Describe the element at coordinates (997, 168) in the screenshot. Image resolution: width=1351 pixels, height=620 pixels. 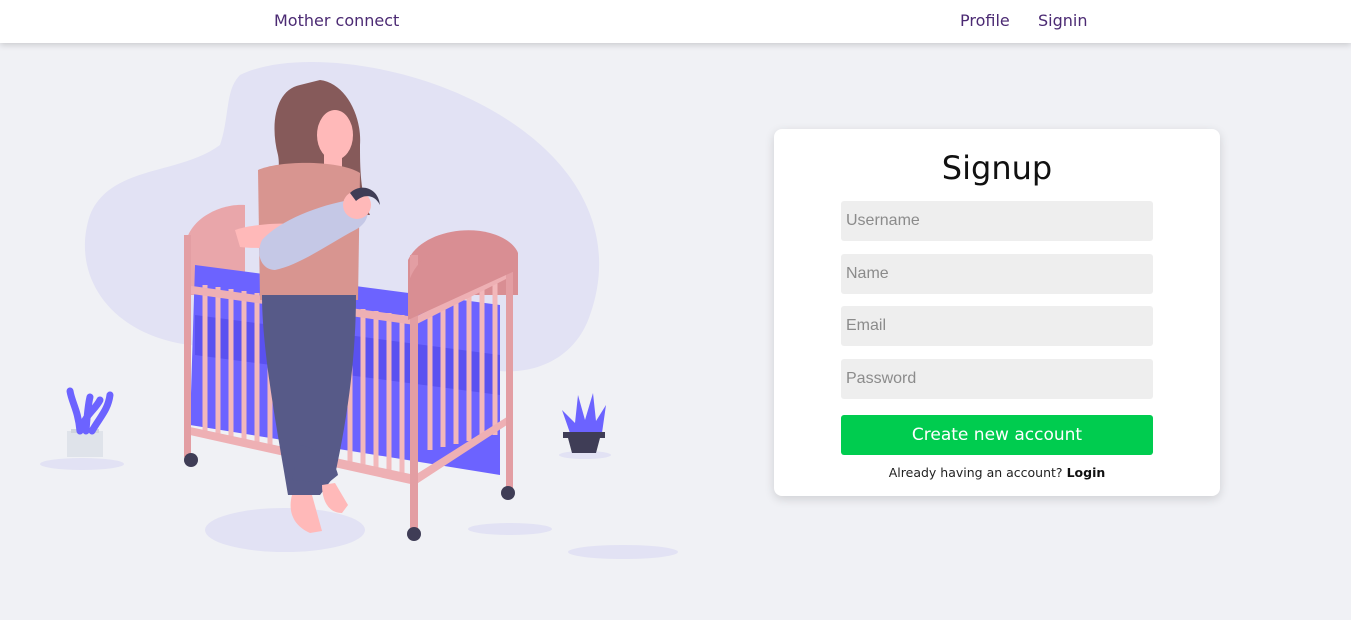
I see `signup-title: Signup` at that location.